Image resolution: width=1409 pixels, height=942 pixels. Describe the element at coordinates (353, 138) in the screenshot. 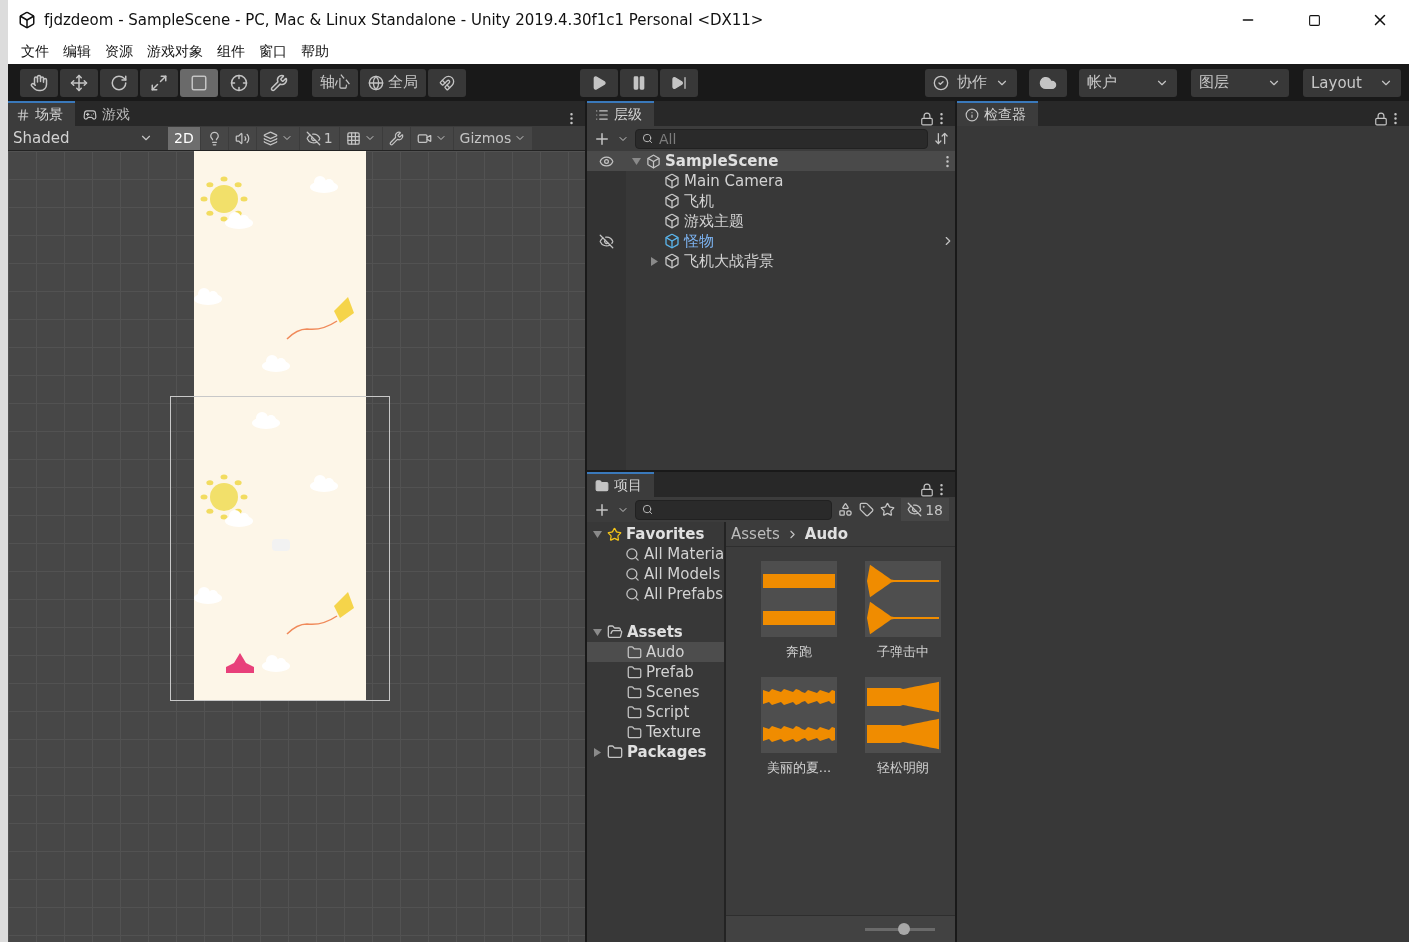

I see `grid-icon` at that location.